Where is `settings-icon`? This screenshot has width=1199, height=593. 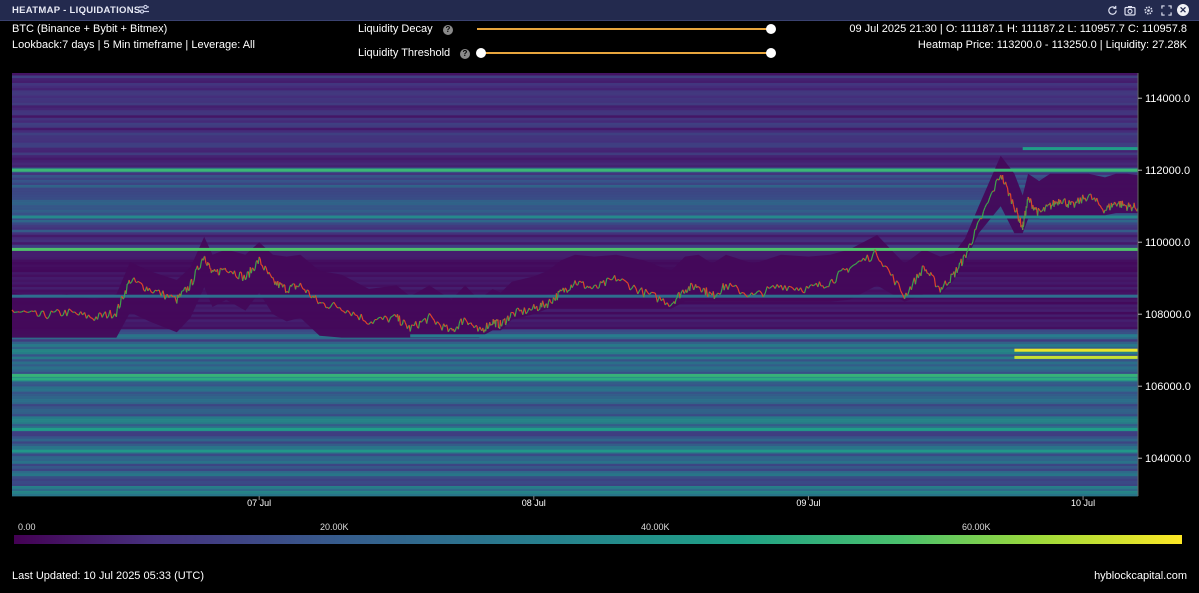 settings-icon is located at coordinates (1148, 10).